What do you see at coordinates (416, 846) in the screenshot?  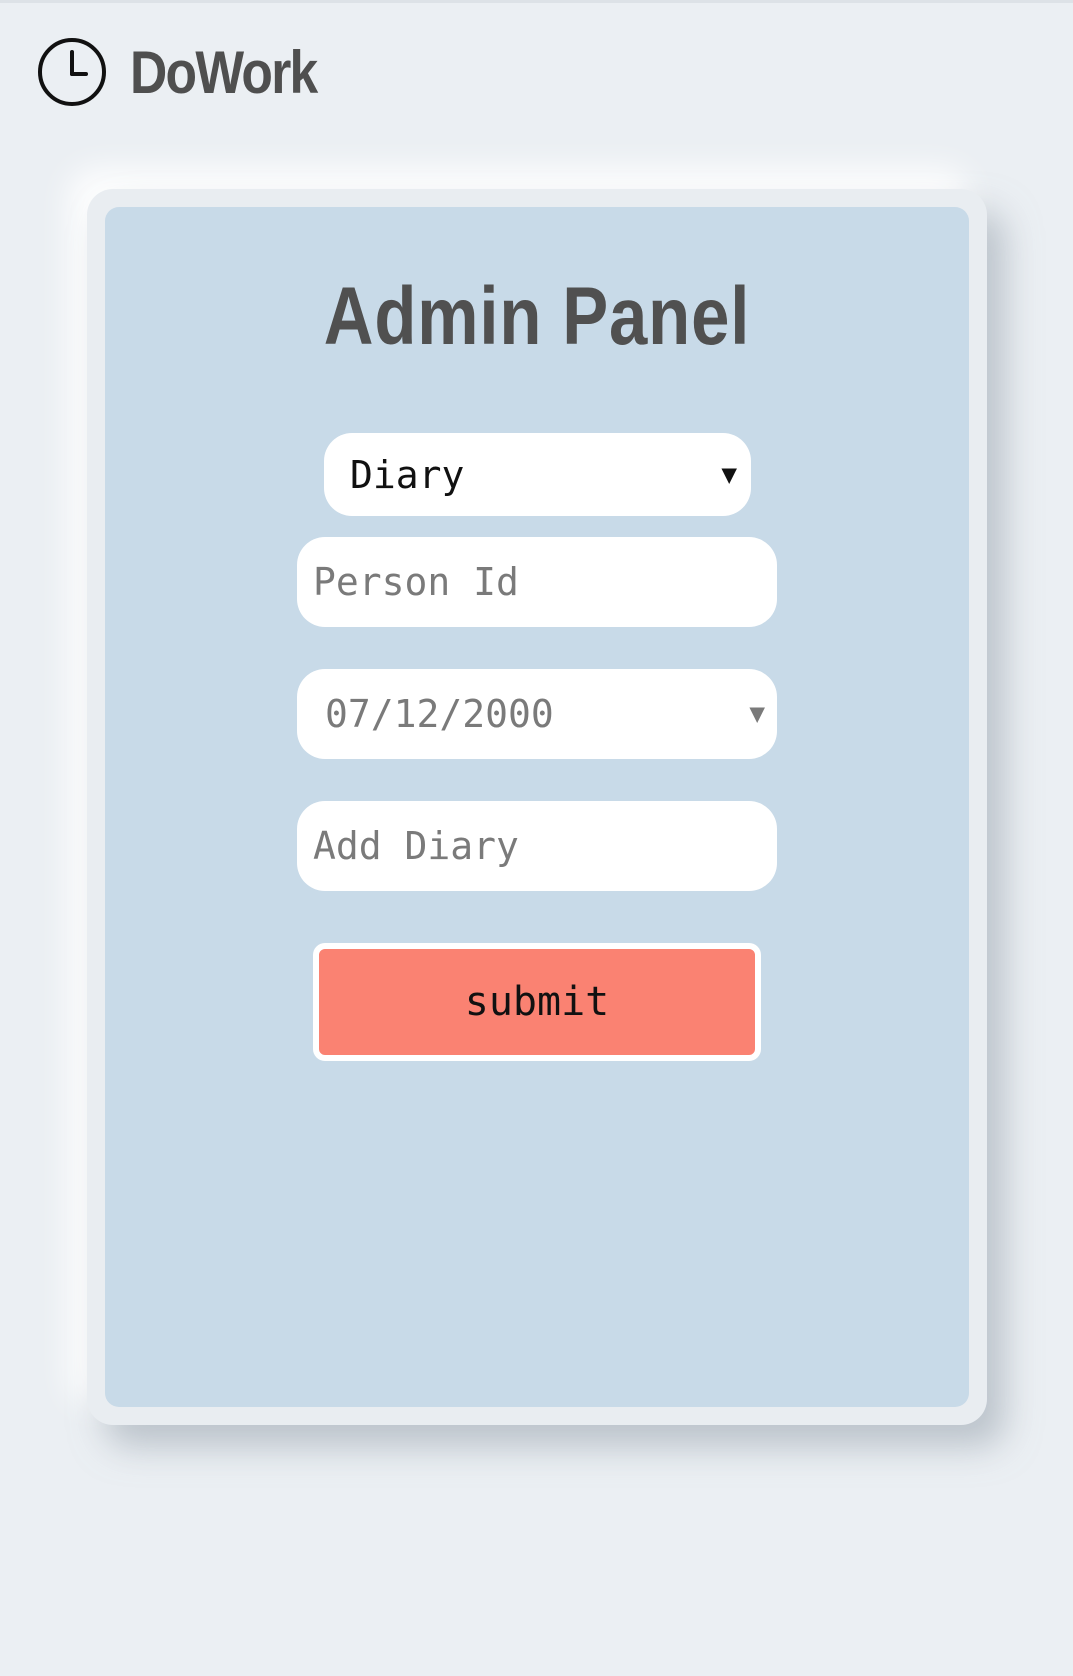 I see `add-diary-placeholder: Add Diary` at bounding box center [416, 846].